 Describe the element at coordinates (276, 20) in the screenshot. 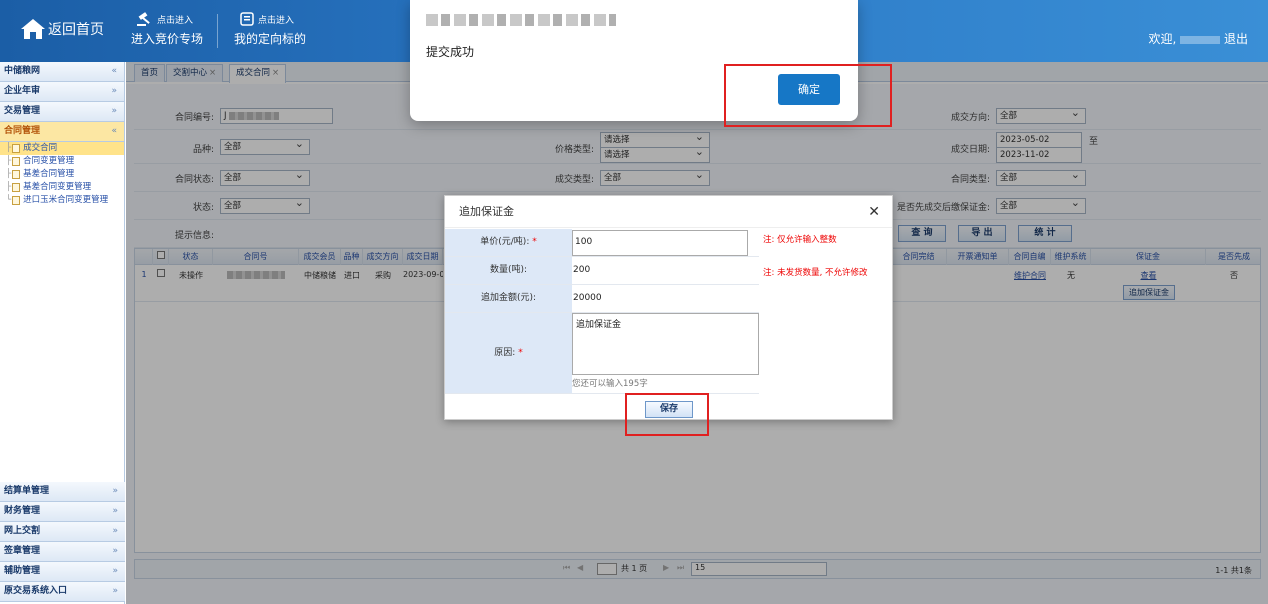

I see `directed-target-top: 点击进入` at that location.